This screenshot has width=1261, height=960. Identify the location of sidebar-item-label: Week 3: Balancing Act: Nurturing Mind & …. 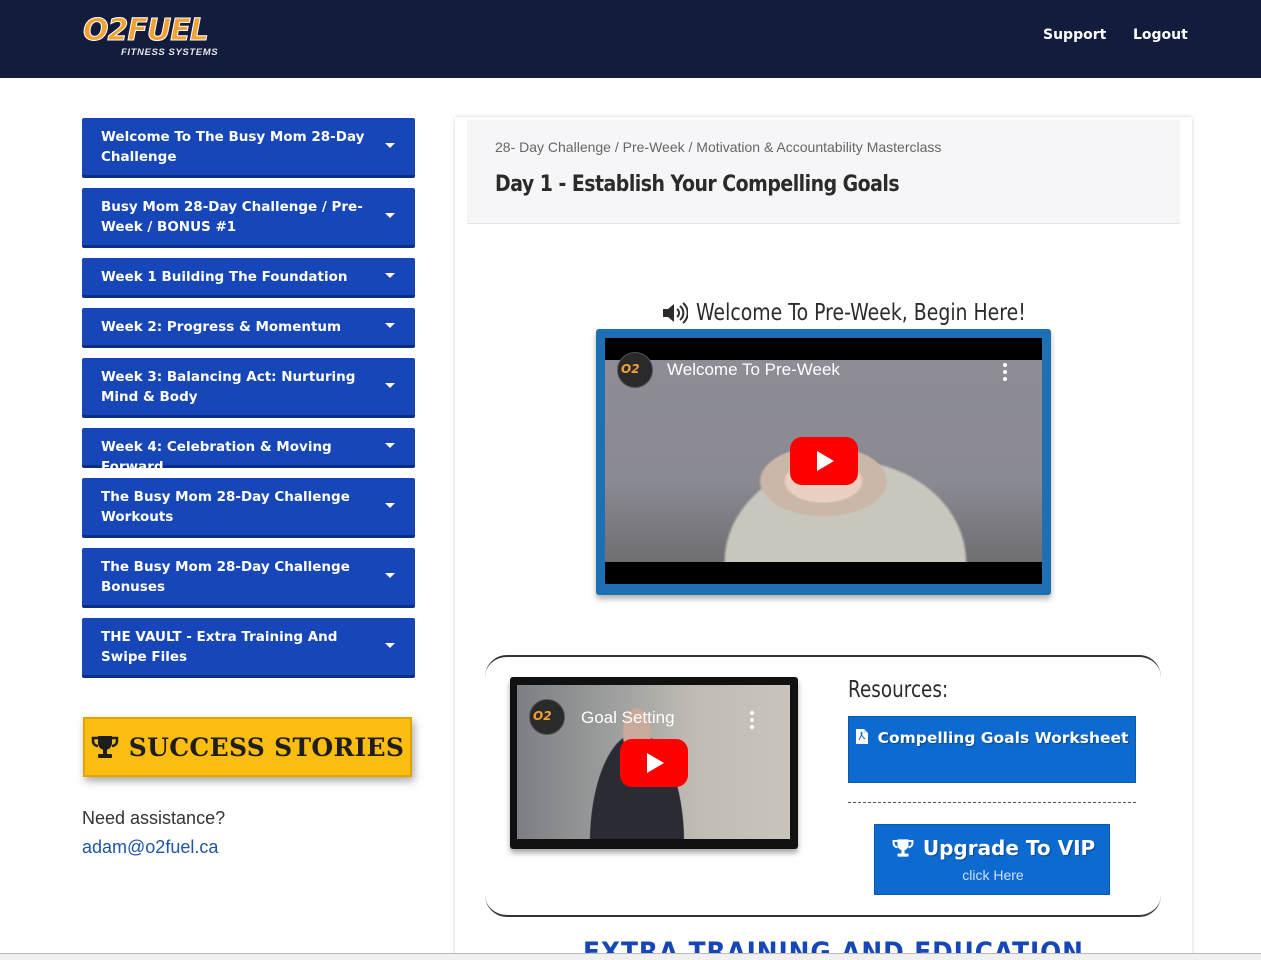
(228, 387).